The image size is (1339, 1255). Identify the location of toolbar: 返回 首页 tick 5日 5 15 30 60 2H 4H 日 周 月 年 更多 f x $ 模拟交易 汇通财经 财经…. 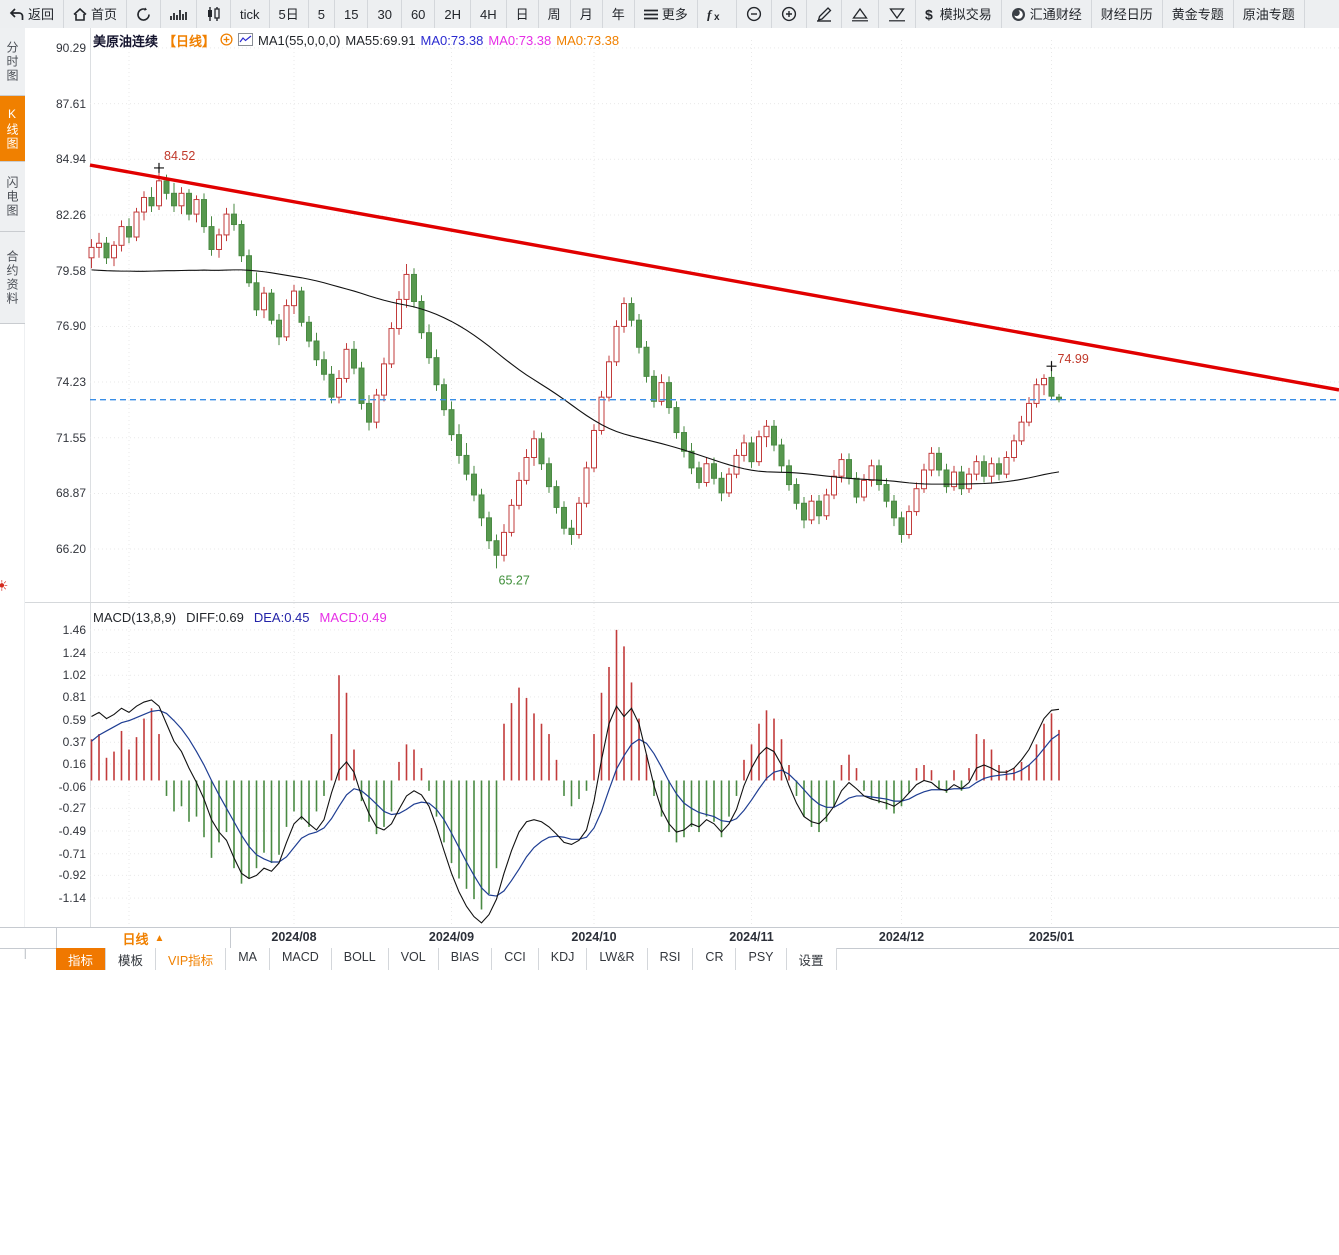
(669, 14).